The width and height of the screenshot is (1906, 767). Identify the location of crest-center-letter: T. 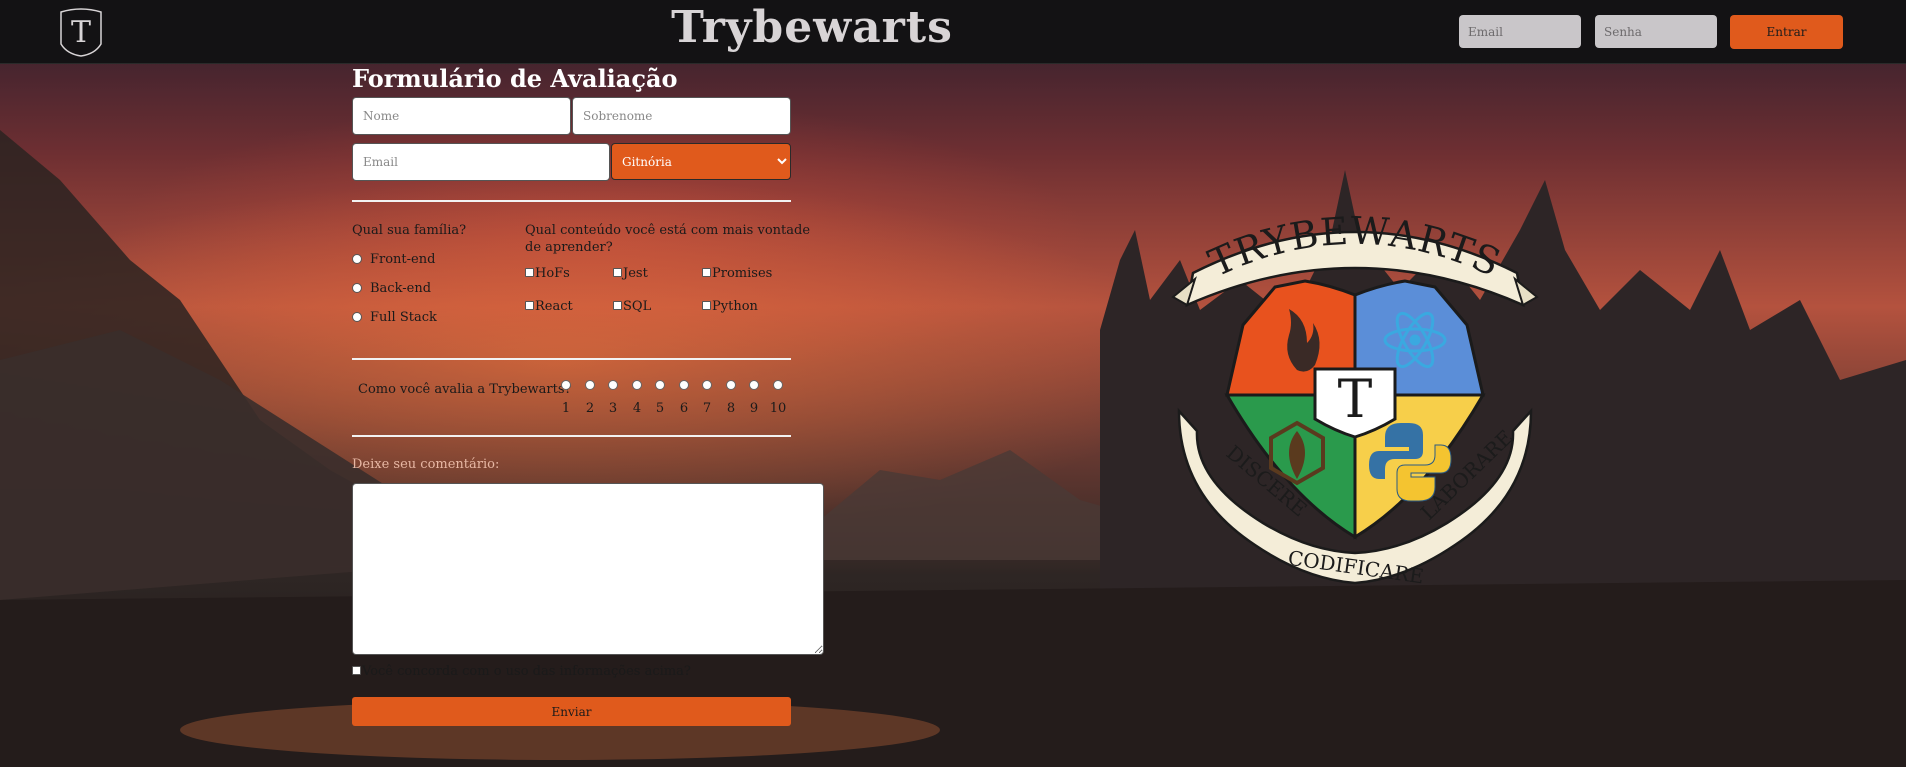
(1355, 400).